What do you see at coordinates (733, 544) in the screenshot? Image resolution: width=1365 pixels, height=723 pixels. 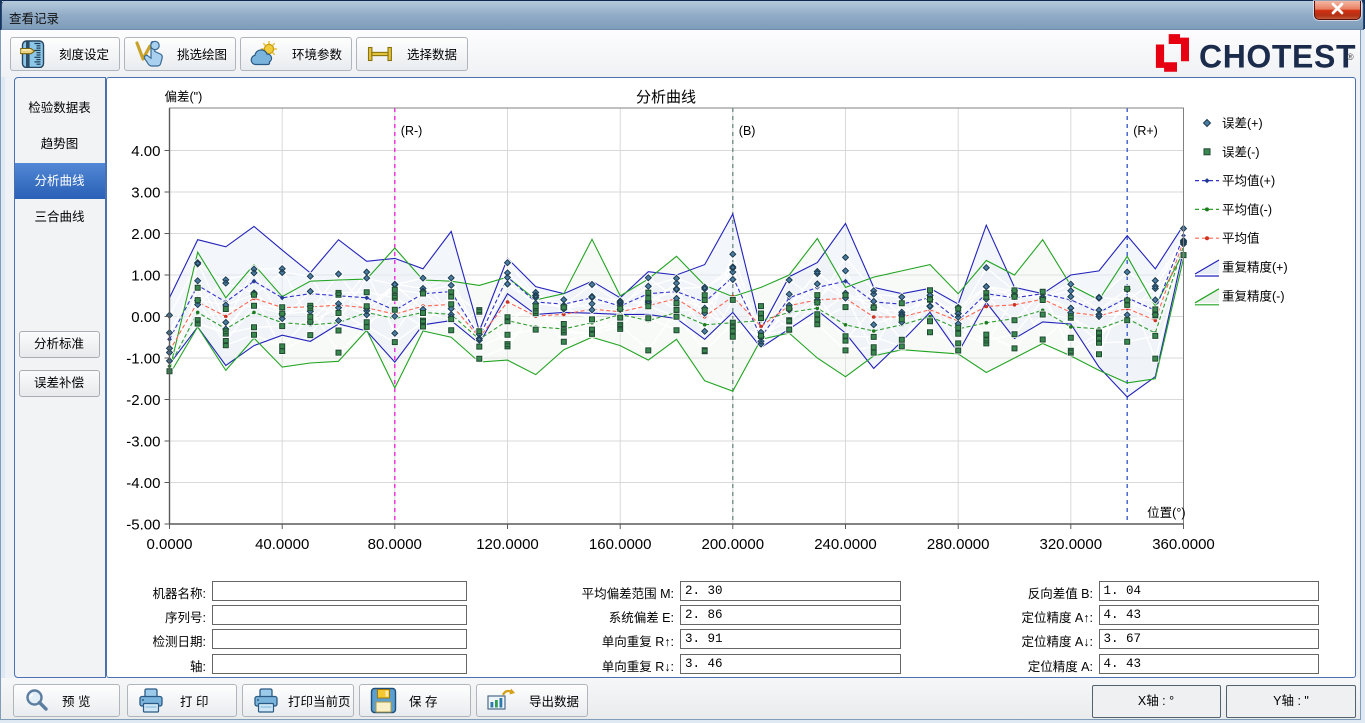 I see `svg-text: 200.0000` at bounding box center [733, 544].